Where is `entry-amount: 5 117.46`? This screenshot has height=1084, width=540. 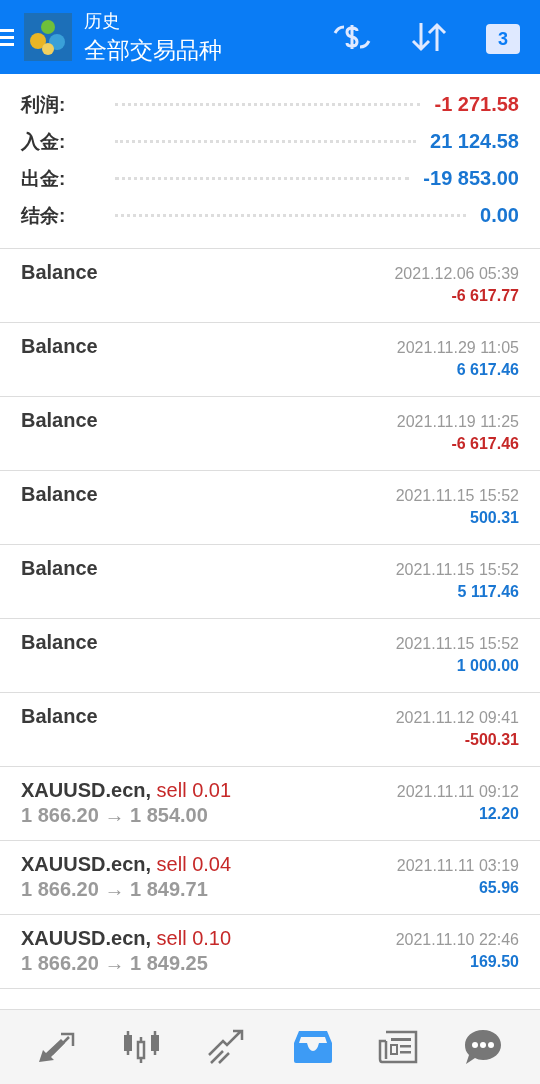 entry-amount: 5 117.46 is located at coordinates (488, 592).